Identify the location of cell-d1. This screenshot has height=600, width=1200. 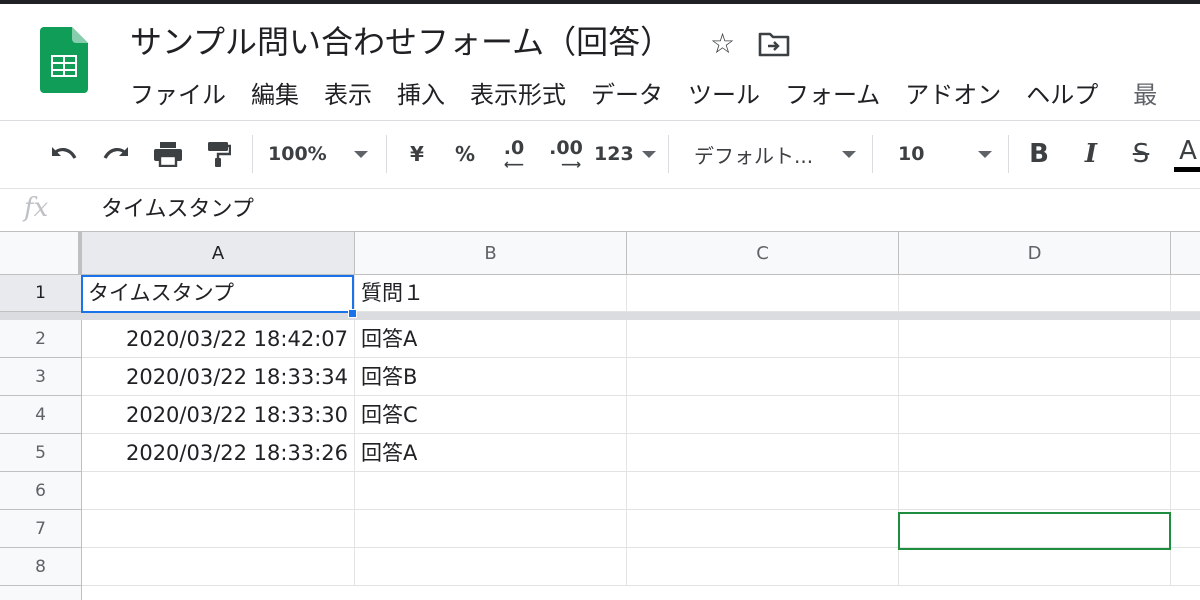
(1035, 293).